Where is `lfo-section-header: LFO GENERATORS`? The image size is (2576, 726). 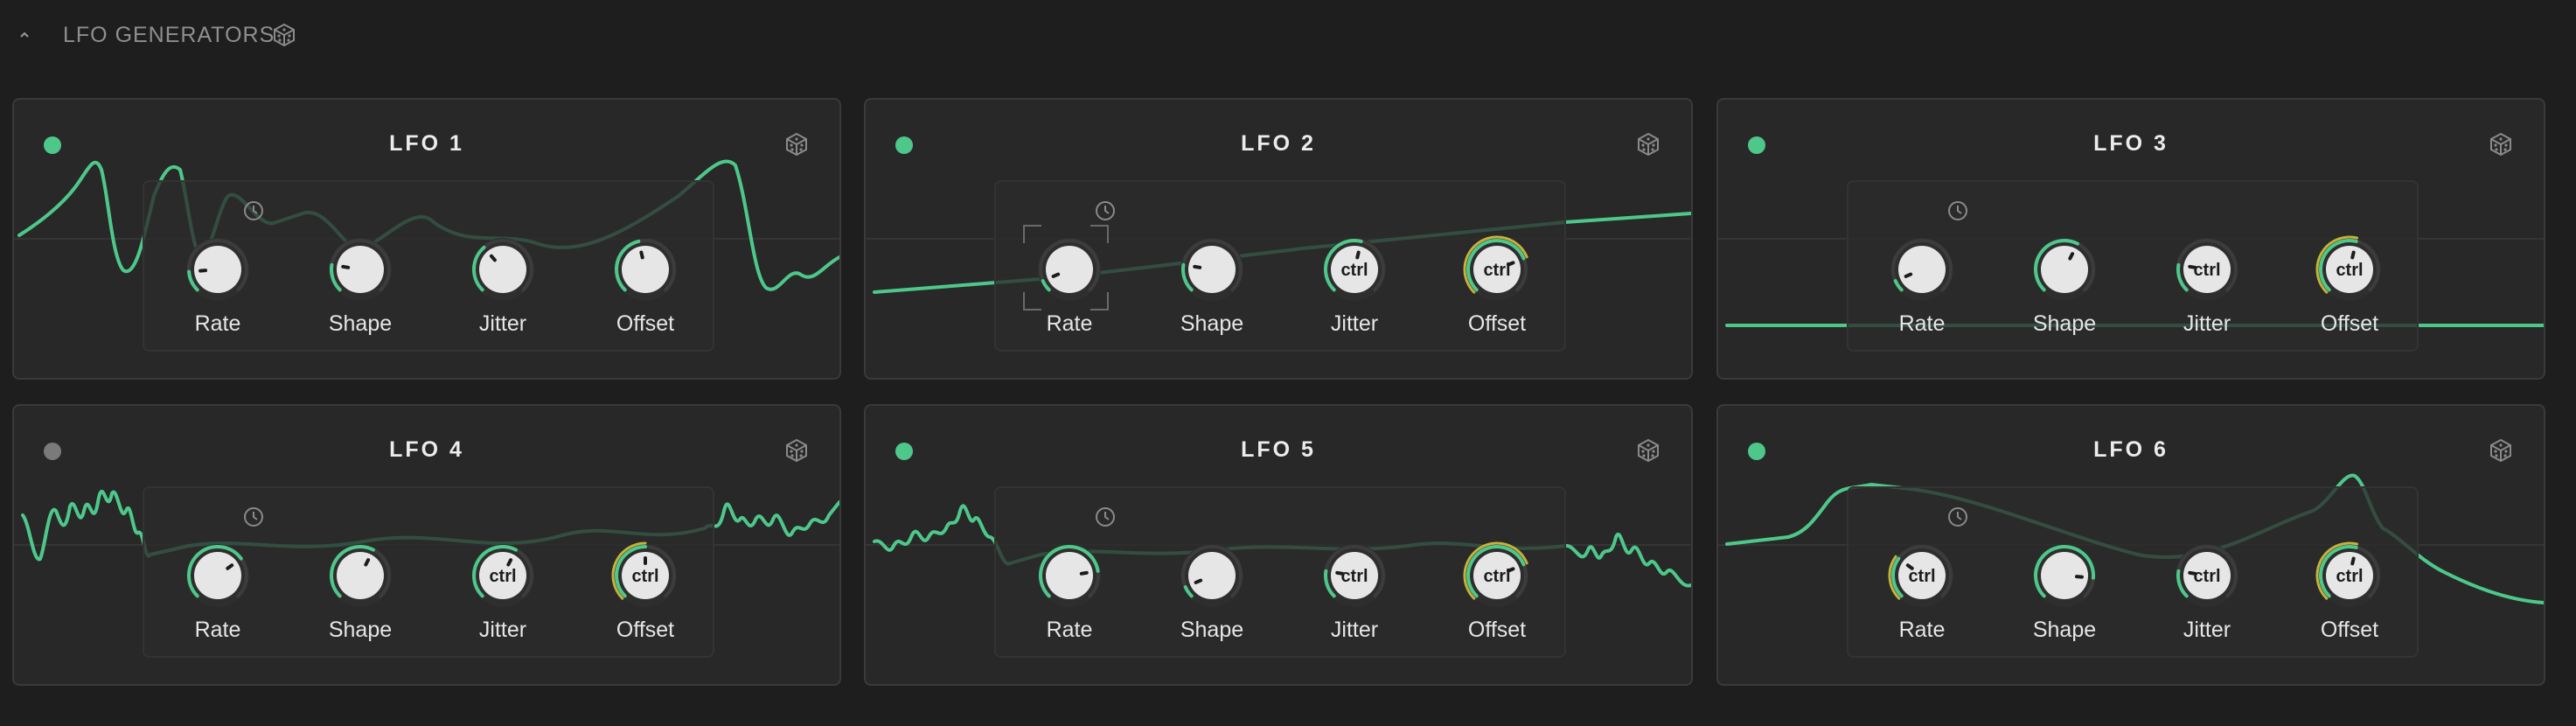
lfo-section-header: LFO GENERATORS is located at coordinates (1288, 36).